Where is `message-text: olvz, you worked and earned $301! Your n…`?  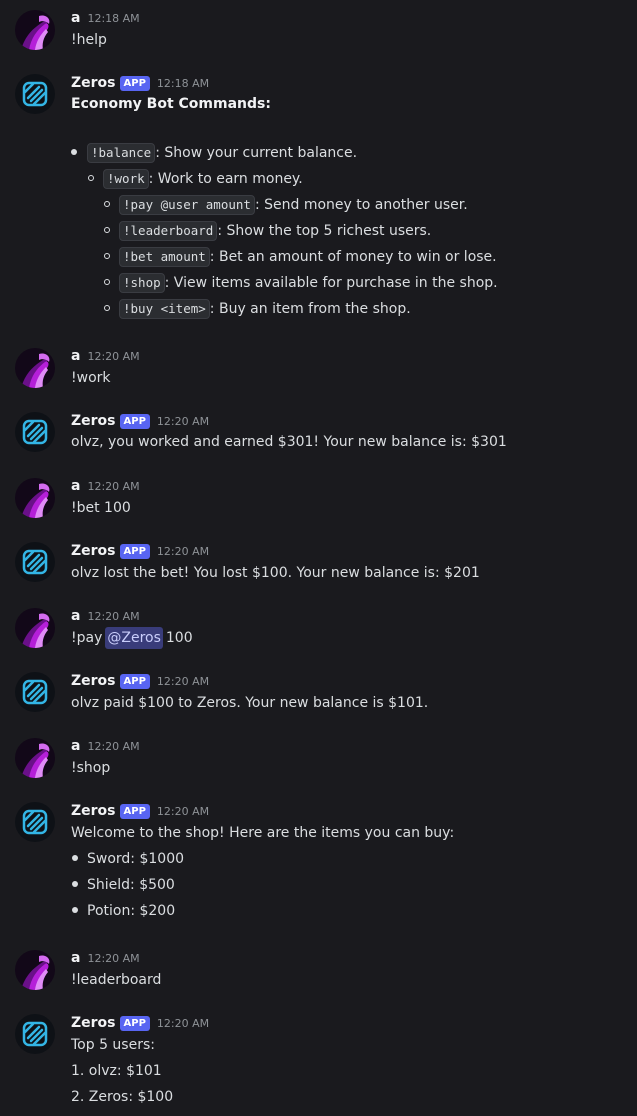 message-text: olvz, you worked and earned $301! Your n… is located at coordinates (289, 442).